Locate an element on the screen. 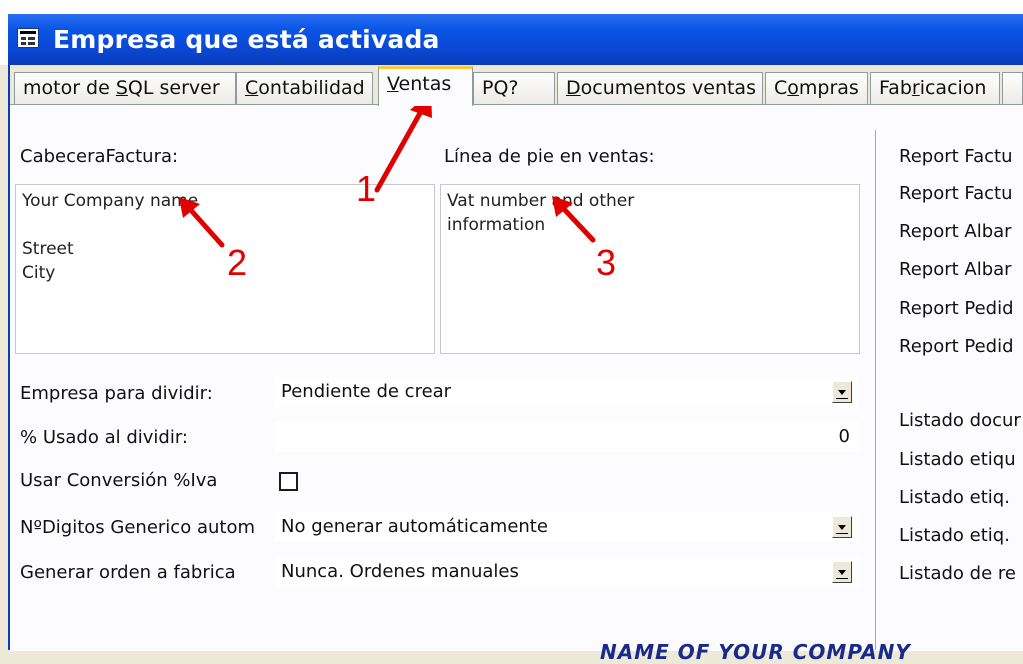  tab-ventas: Ventas is located at coordinates (425, 86).